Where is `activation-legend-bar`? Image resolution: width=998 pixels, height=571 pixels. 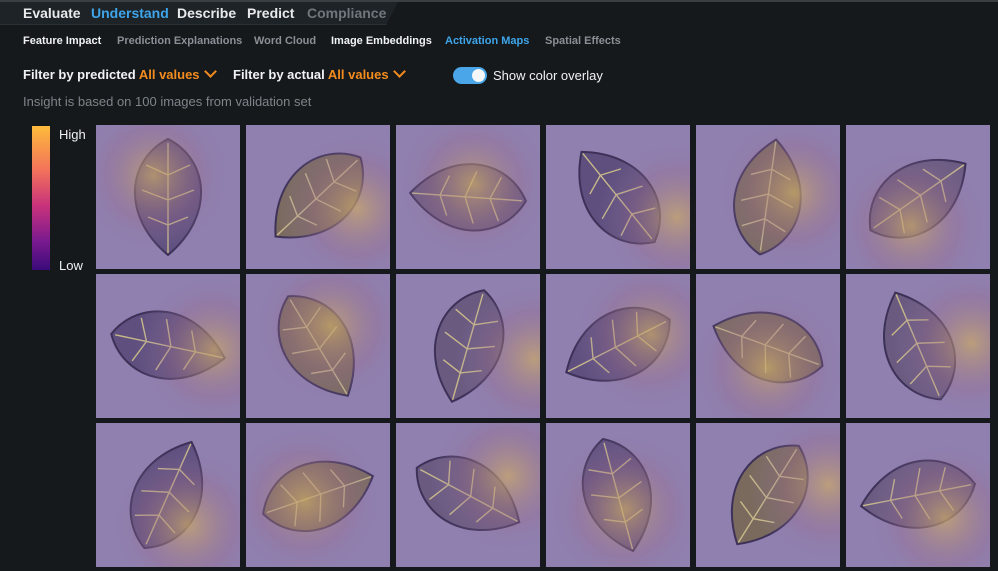 activation-legend-bar is located at coordinates (41, 198).